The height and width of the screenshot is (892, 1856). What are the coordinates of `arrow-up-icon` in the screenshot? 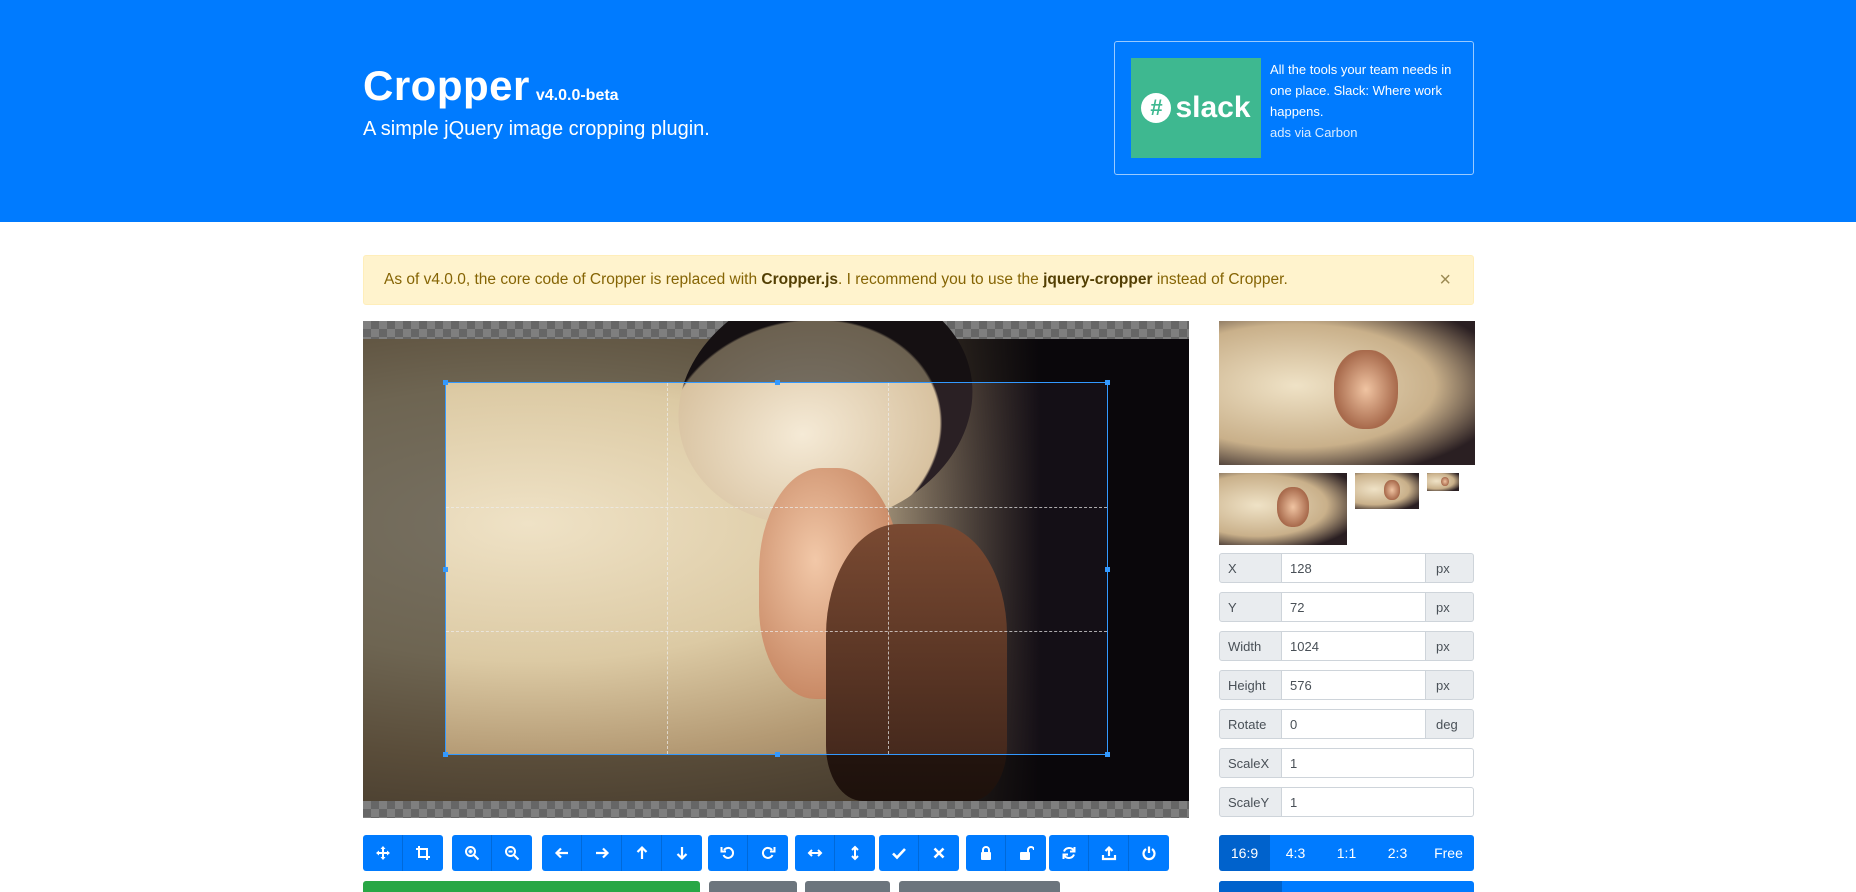 It's located at (642, 853).